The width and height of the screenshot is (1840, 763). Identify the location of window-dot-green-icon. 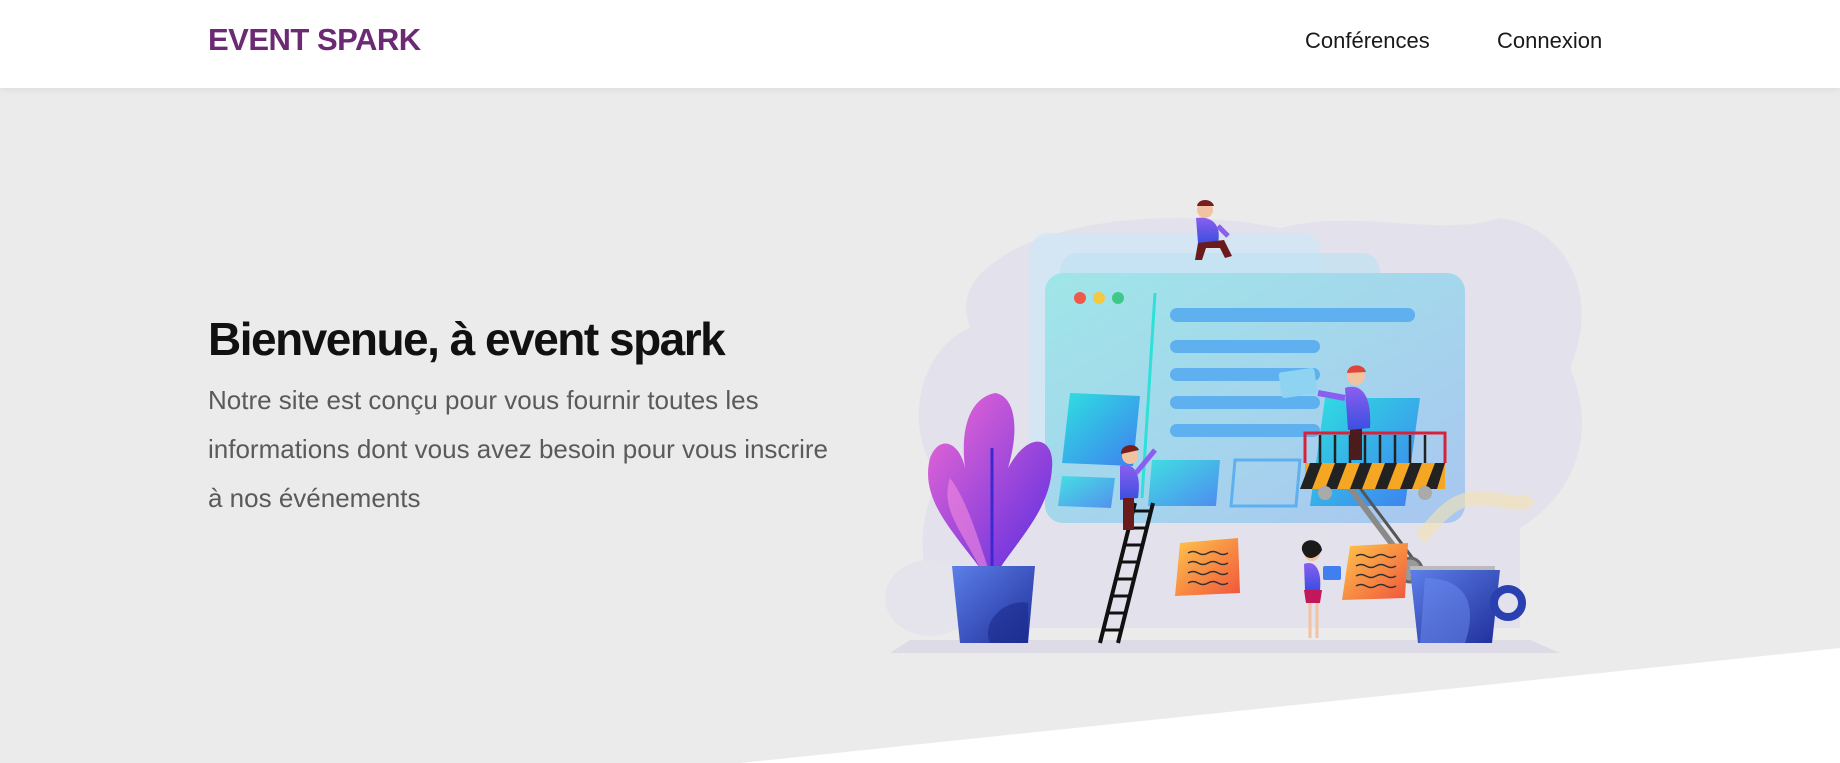
(1118, 298).